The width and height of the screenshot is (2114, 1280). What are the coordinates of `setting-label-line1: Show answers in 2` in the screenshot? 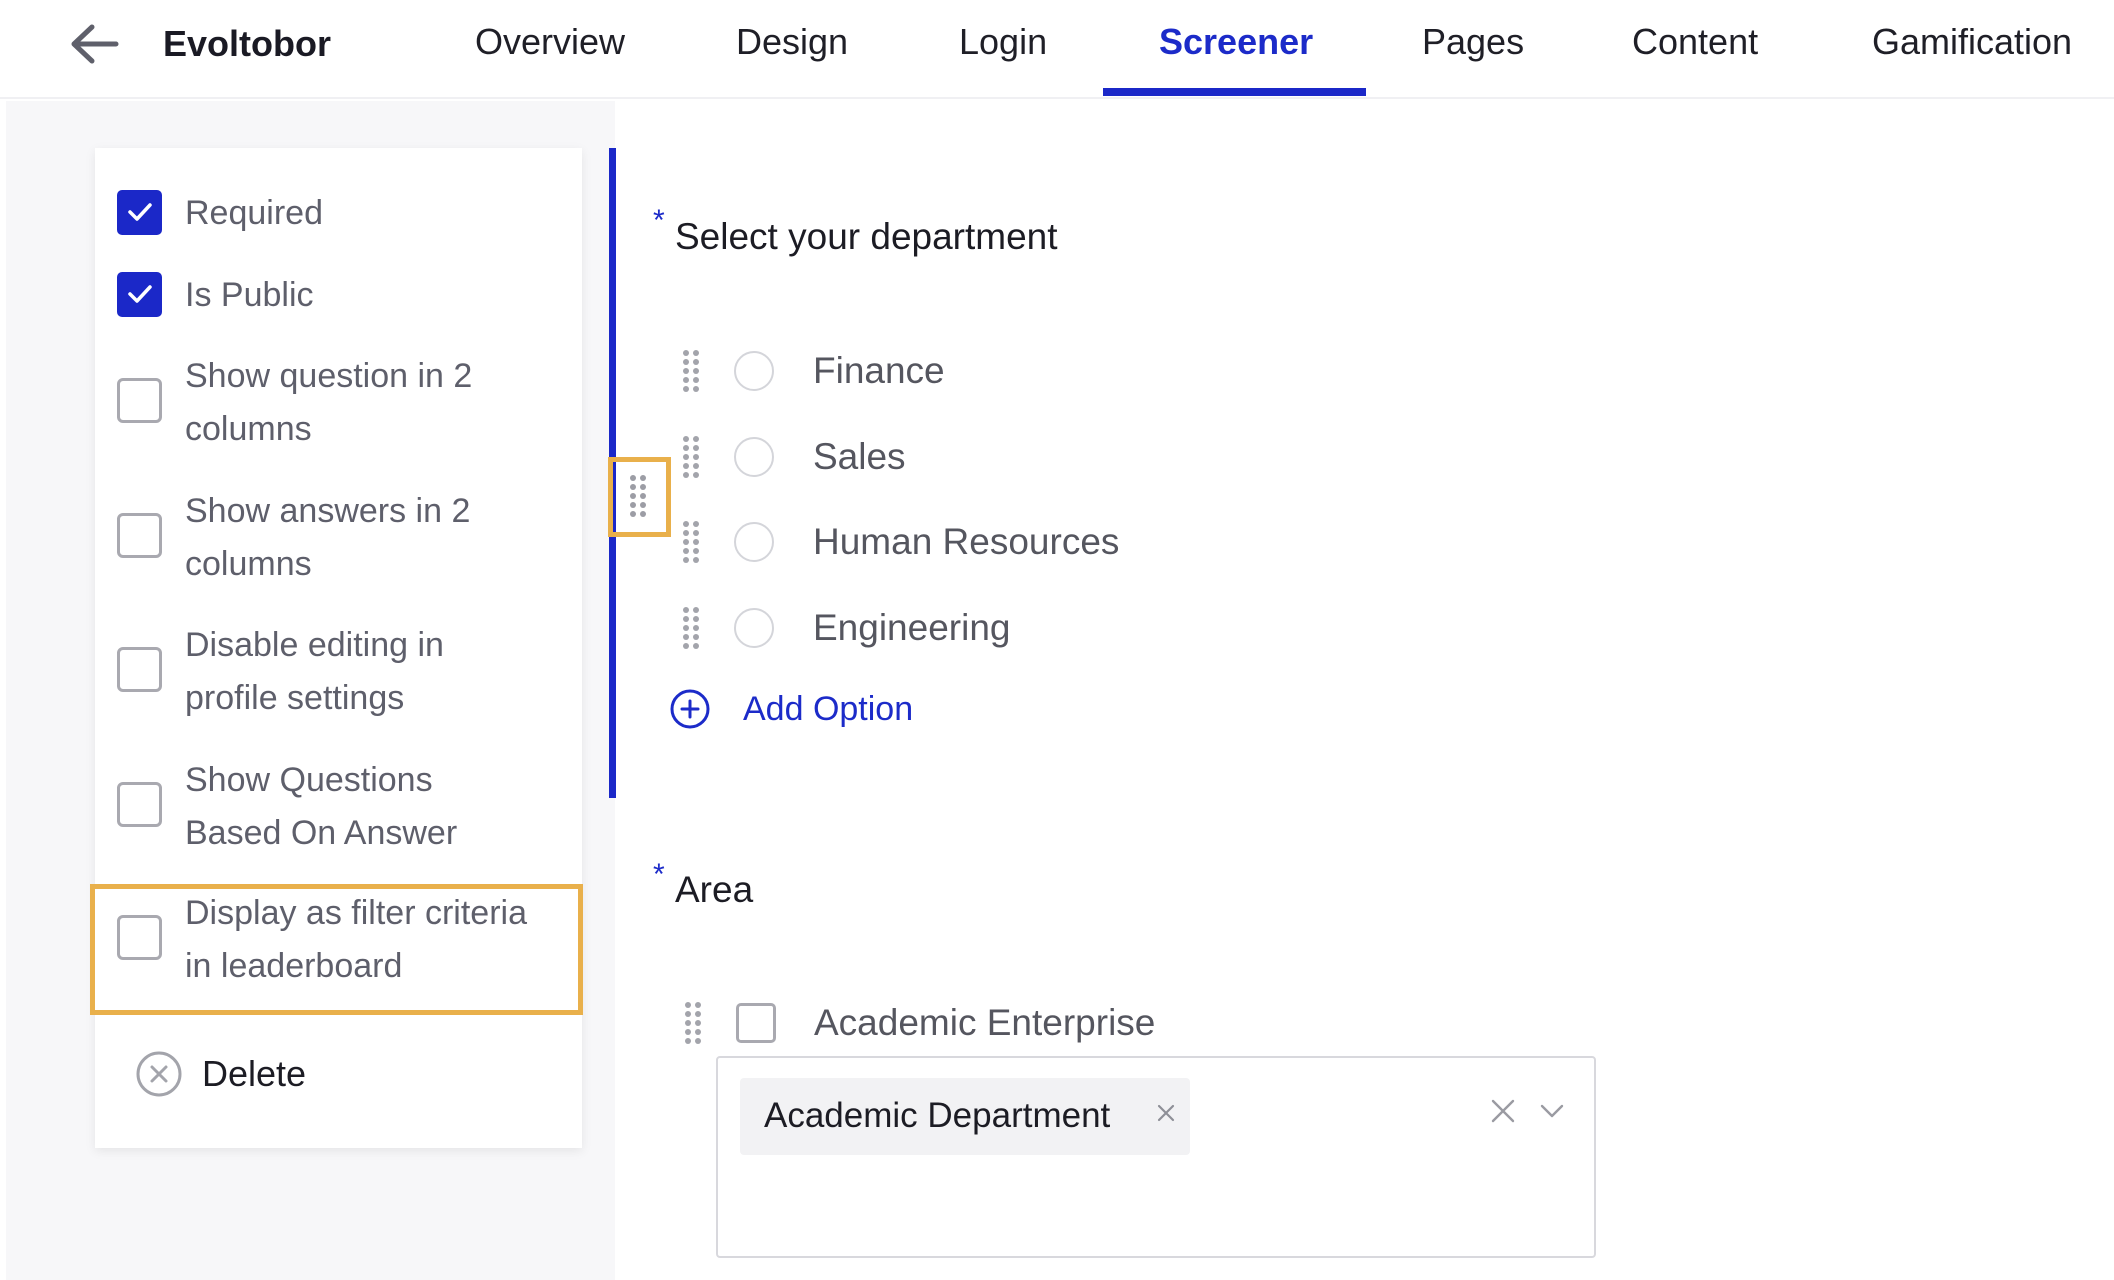 It's located at (328, 511).